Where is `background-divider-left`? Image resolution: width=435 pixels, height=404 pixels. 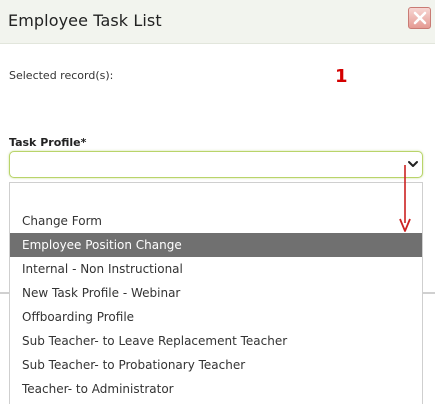 background-divider-left is located at coordinates (4, 293).